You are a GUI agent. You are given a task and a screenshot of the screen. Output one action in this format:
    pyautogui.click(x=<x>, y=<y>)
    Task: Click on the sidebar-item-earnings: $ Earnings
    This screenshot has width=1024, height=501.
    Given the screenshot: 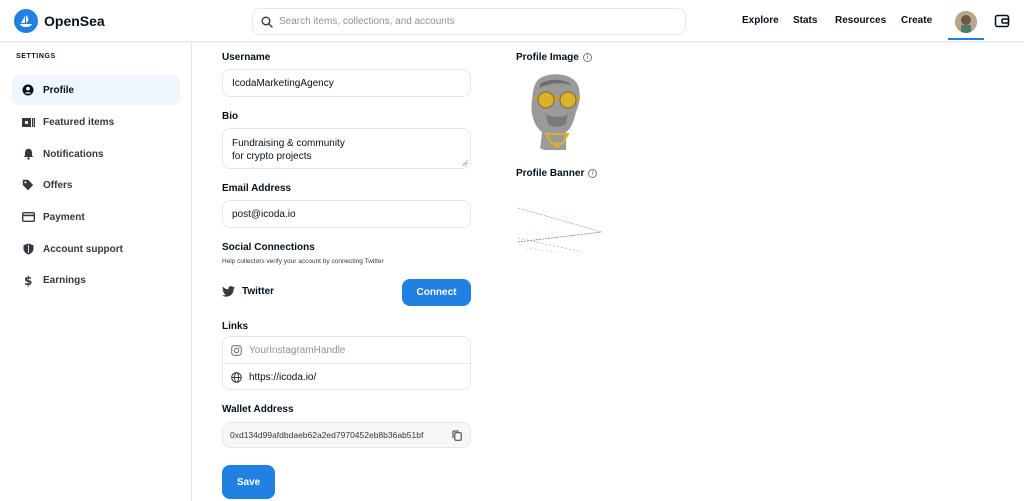 What is the action you would take?
    pyautogui.click(x=96, y=280)
    